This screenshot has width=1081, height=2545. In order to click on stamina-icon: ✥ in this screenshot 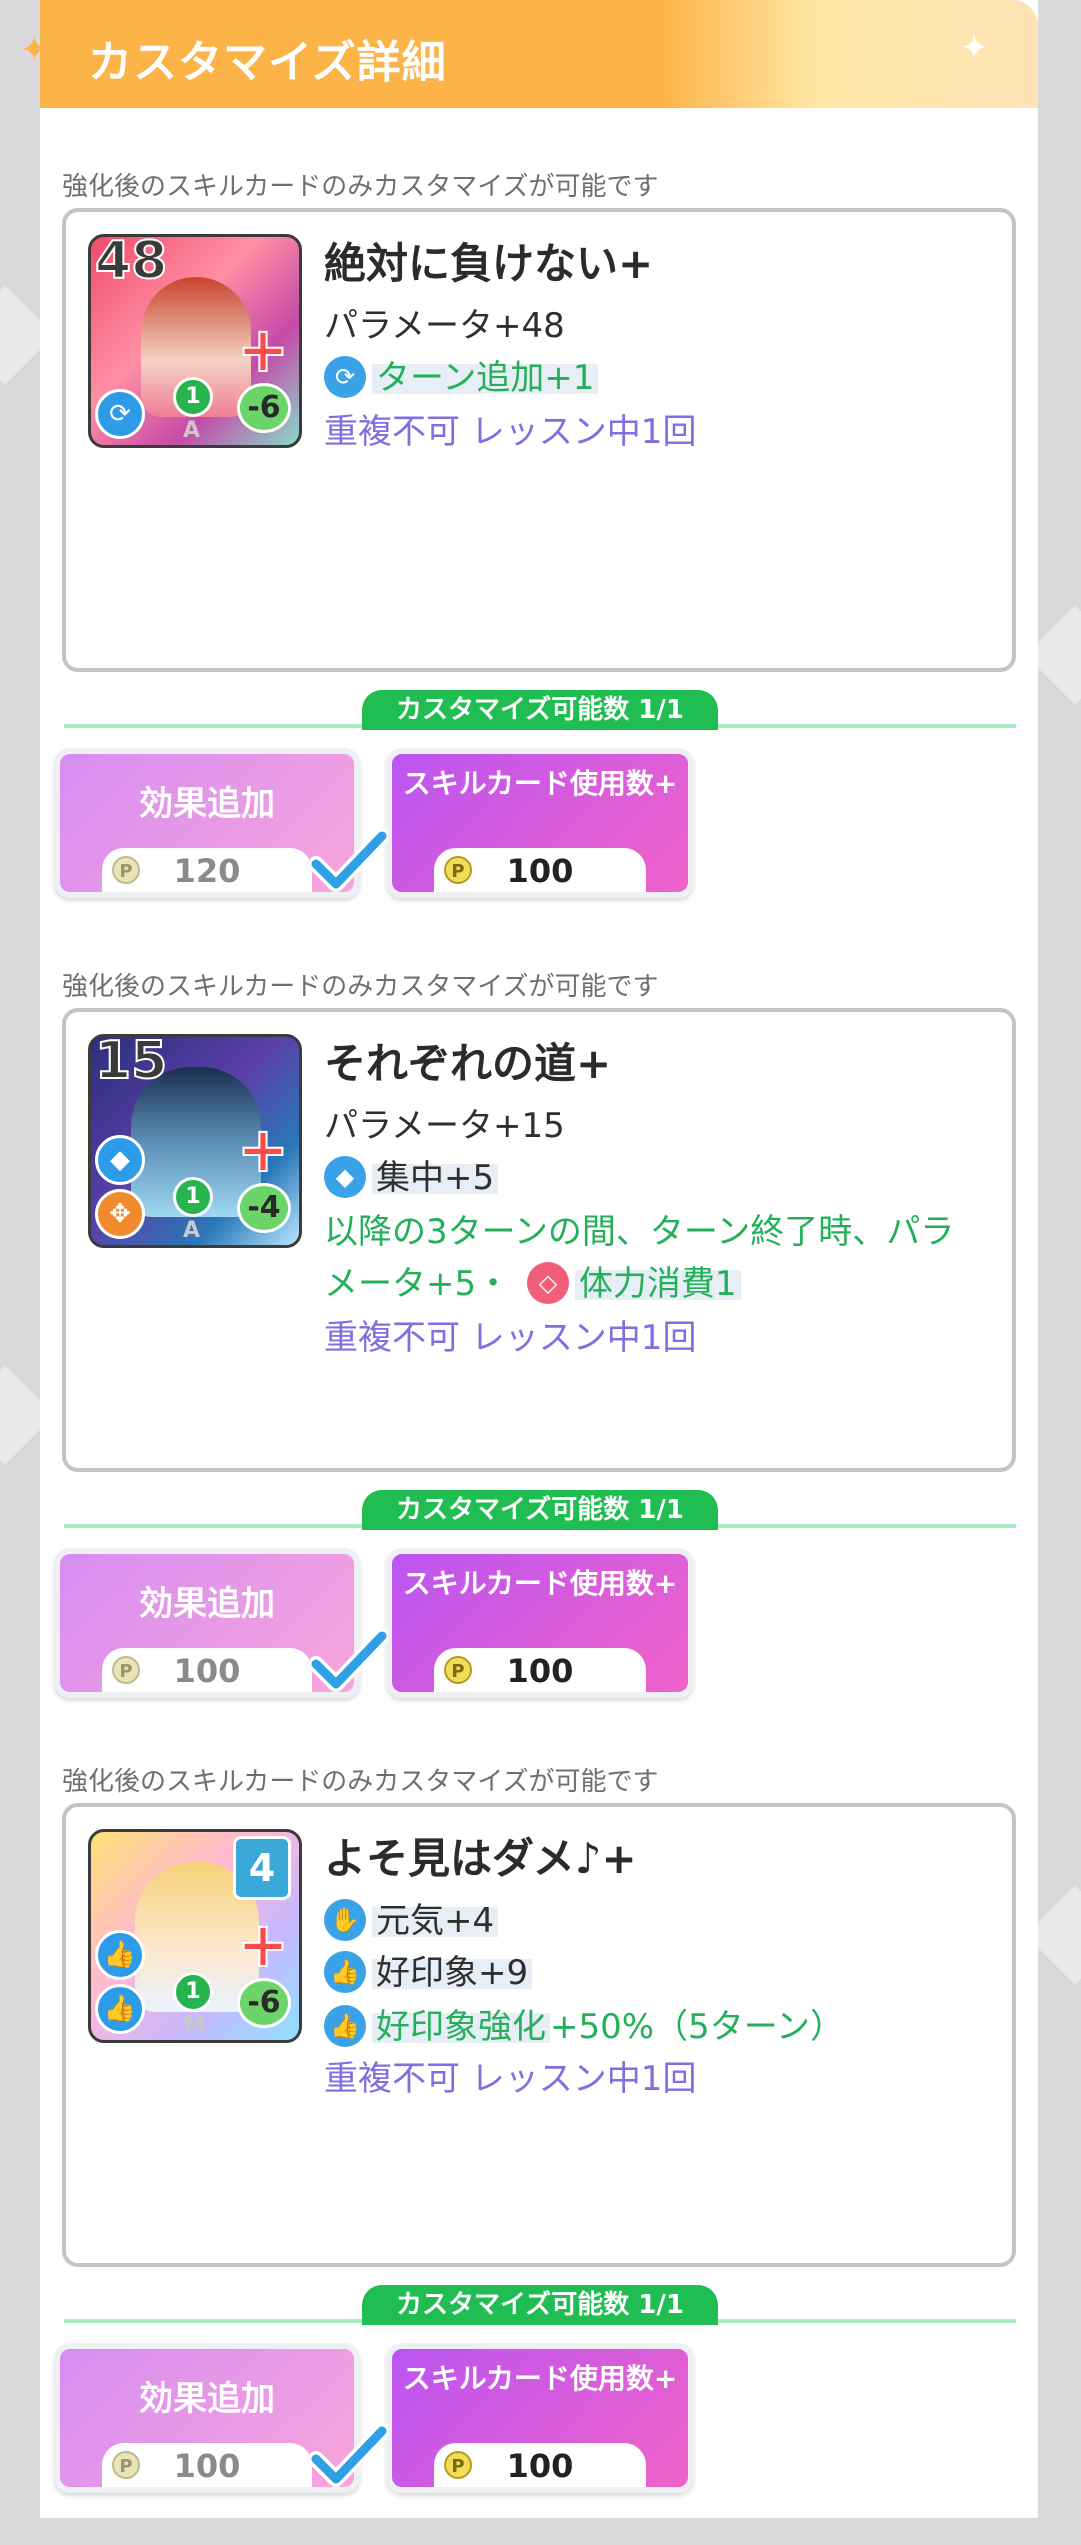, I will do `click(120, 1214)`.